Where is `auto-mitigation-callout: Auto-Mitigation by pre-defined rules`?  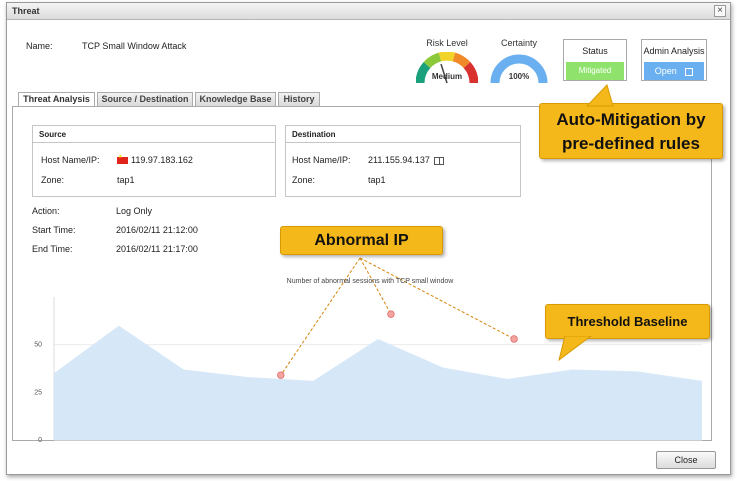
auto-mitigation-callout: Auto-Mitigation by pre-defined rules is located at coordinates (631, 131).